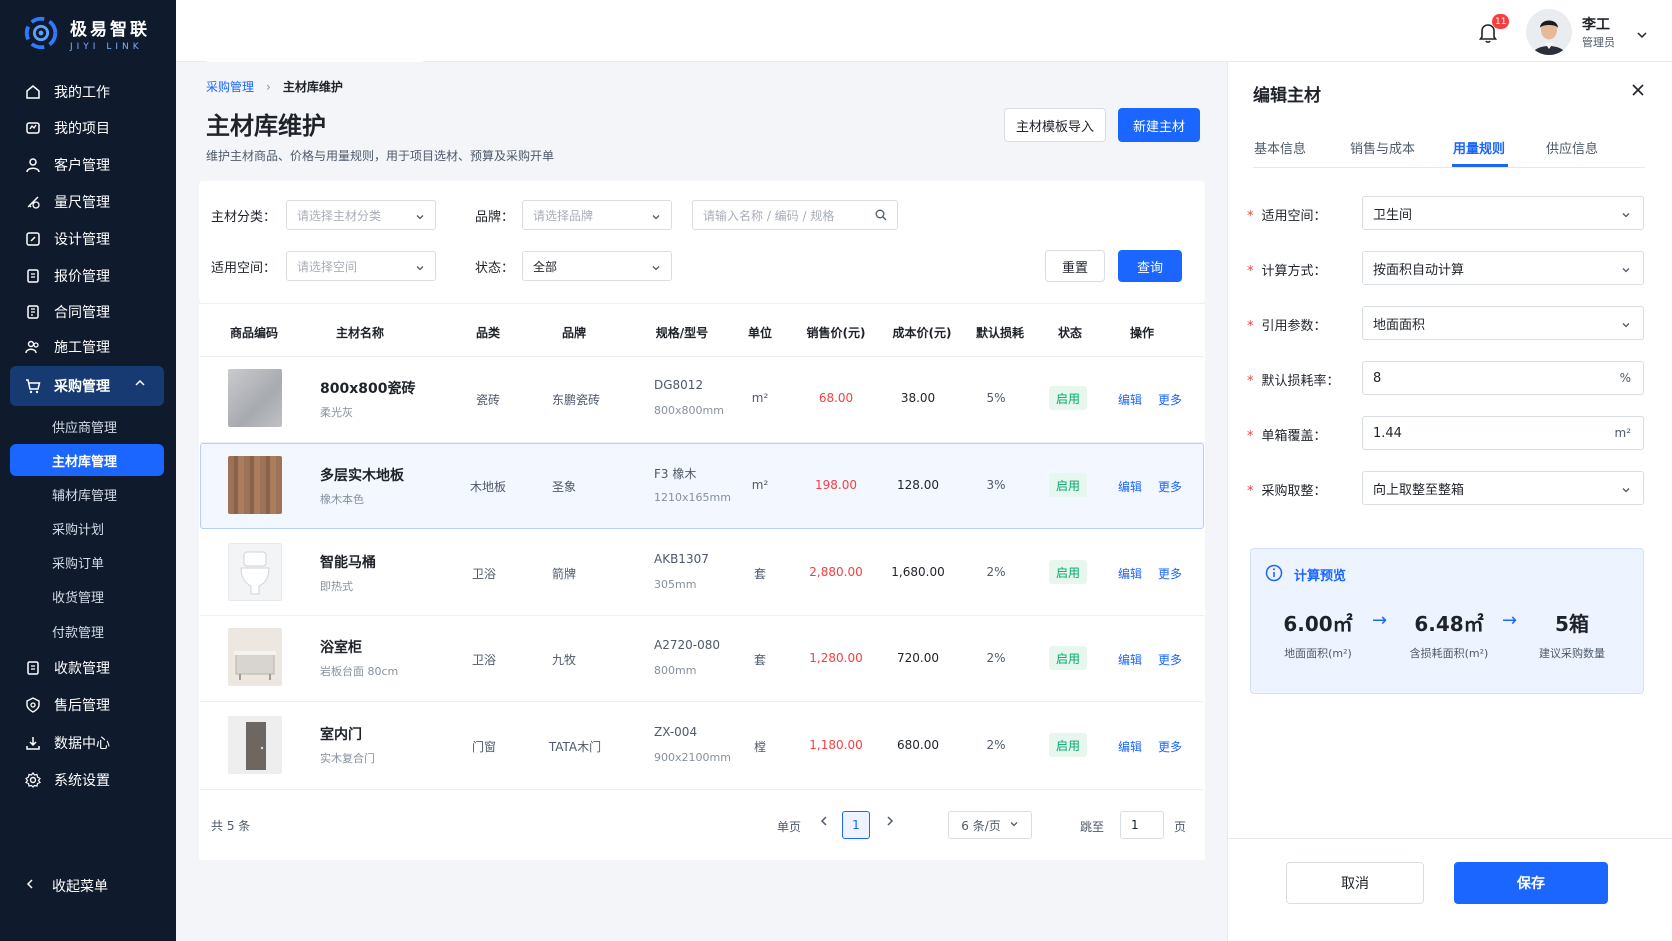  What do you see at coordinates (1642, 35) in the screenshot?
I see `chevron-down-icon` at bounding box center [1642, 35].